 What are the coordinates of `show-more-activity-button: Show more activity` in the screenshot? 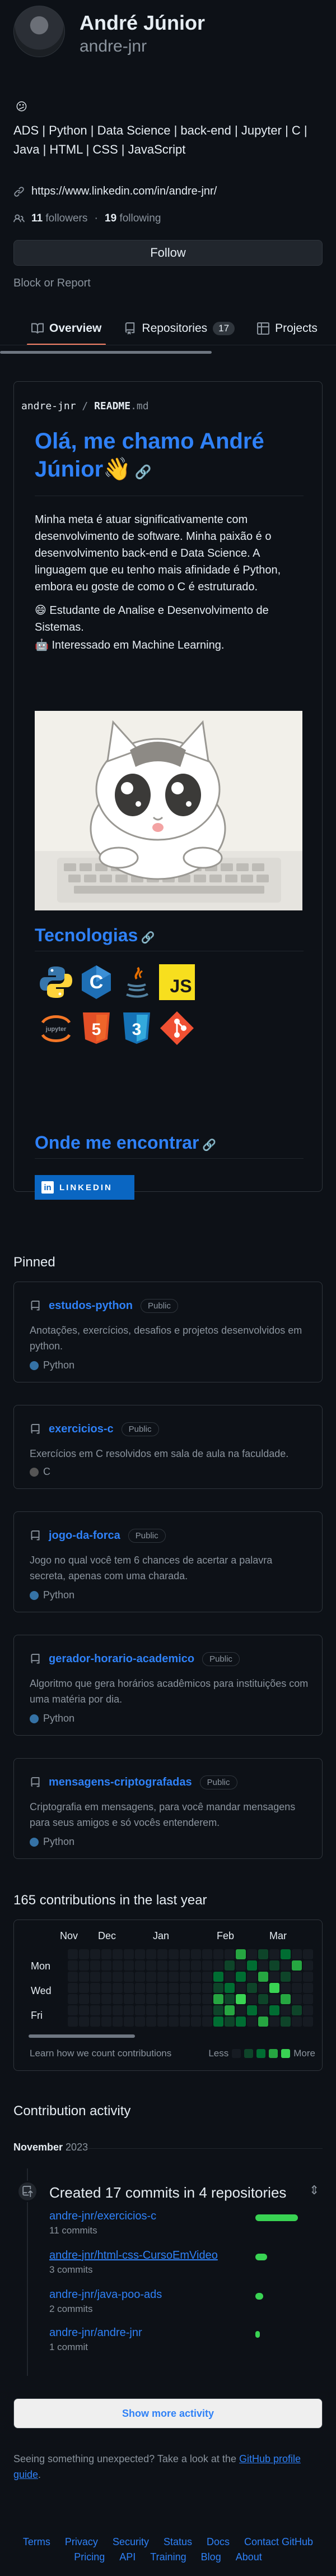 It's located at (168, 2414).